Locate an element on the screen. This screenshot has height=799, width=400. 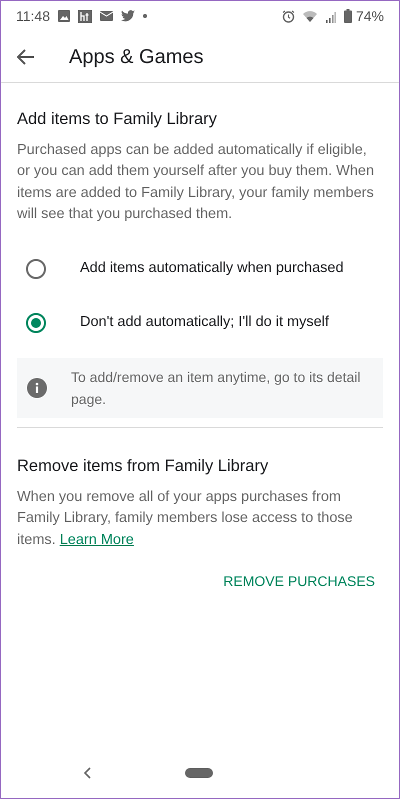
alarm-icon is located at coordinates (288, 16).